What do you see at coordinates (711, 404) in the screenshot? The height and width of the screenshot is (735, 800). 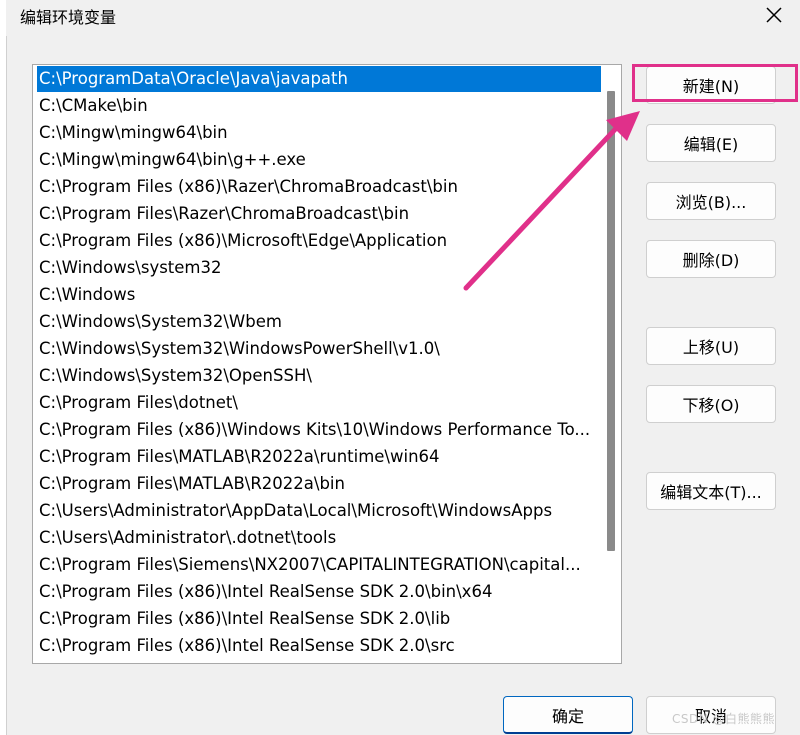 I see `move-down-button: 下移(O)` at bounding box center [711, 404].